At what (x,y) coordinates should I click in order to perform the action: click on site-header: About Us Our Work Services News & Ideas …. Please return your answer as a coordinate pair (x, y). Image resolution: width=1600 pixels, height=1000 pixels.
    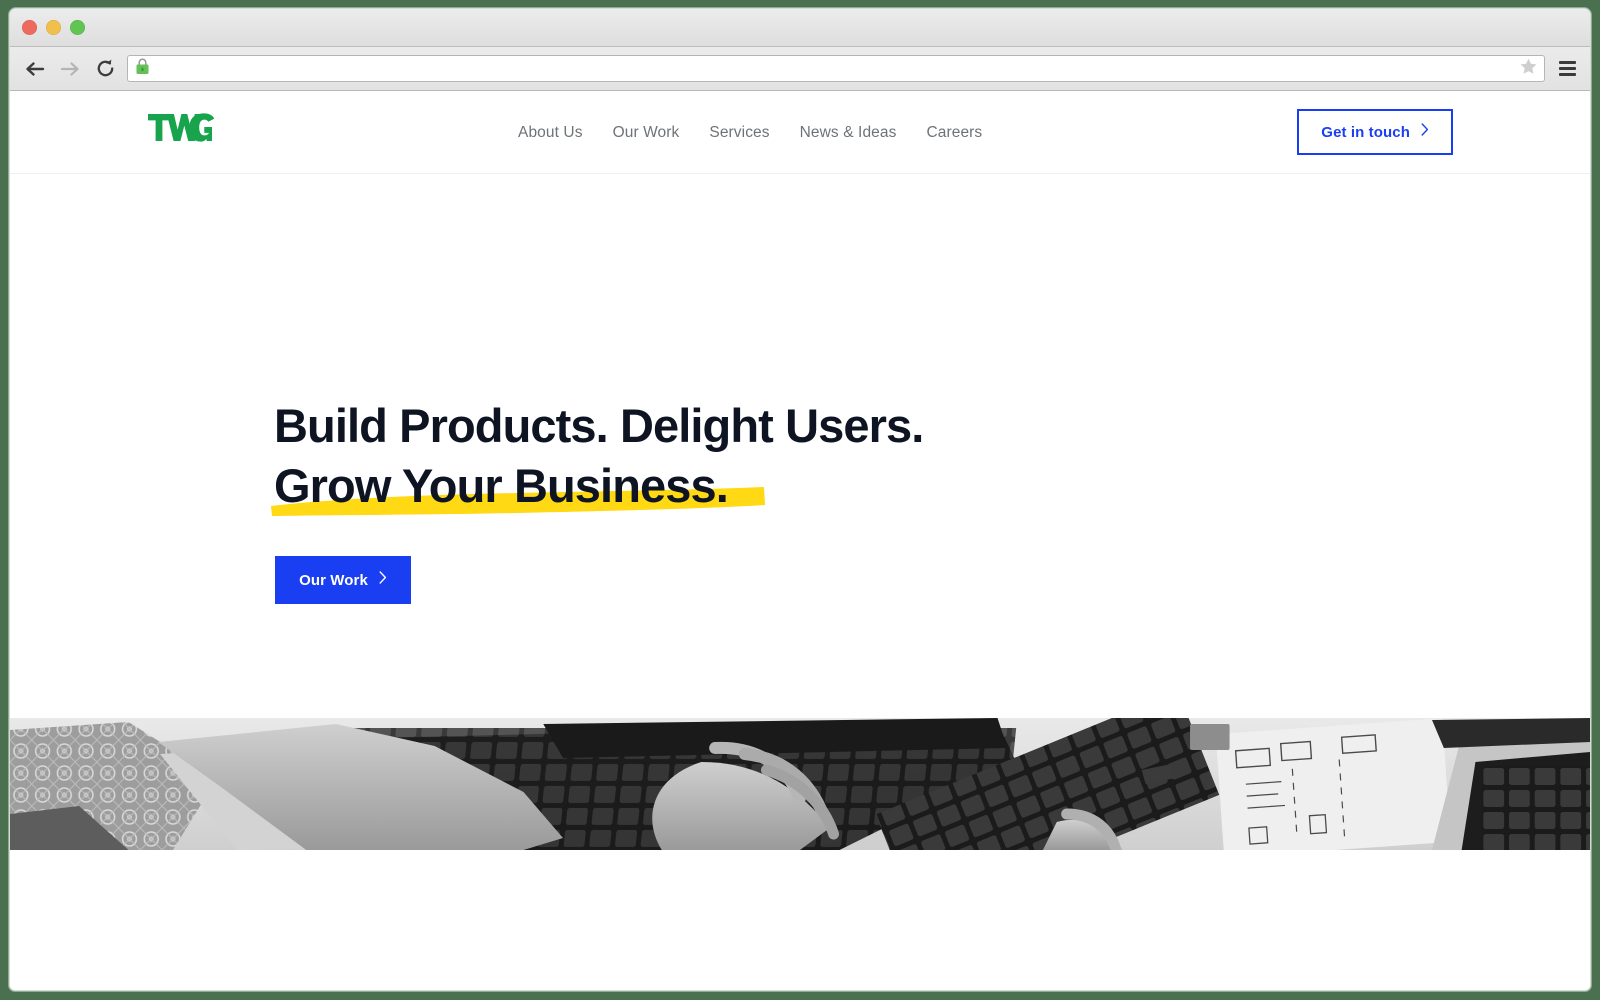
    Looking at the image, I should click on (800, 132).